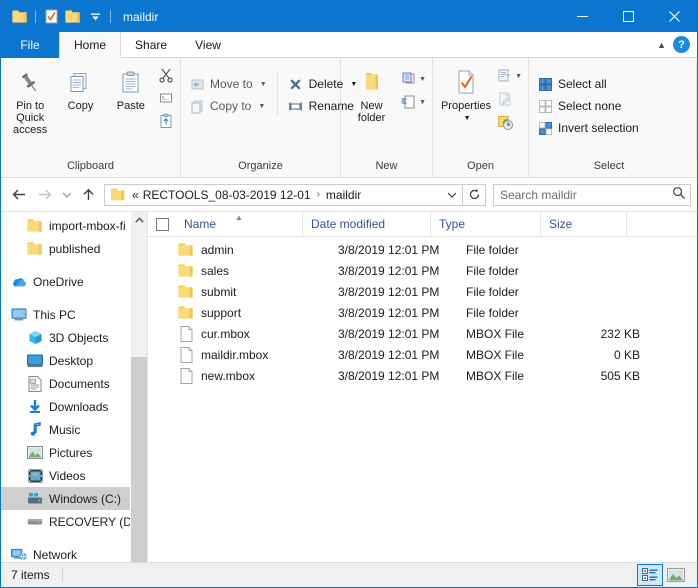 The width and height of the screenshot is (698, 588). Describe the element at coordinates (131, 83) in the screenshot. I see `paste-icon` at that location.